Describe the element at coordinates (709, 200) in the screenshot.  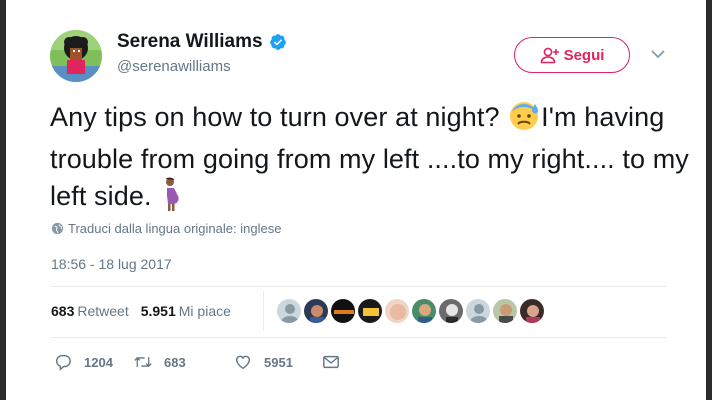
I see `window-edge-right` at that location.